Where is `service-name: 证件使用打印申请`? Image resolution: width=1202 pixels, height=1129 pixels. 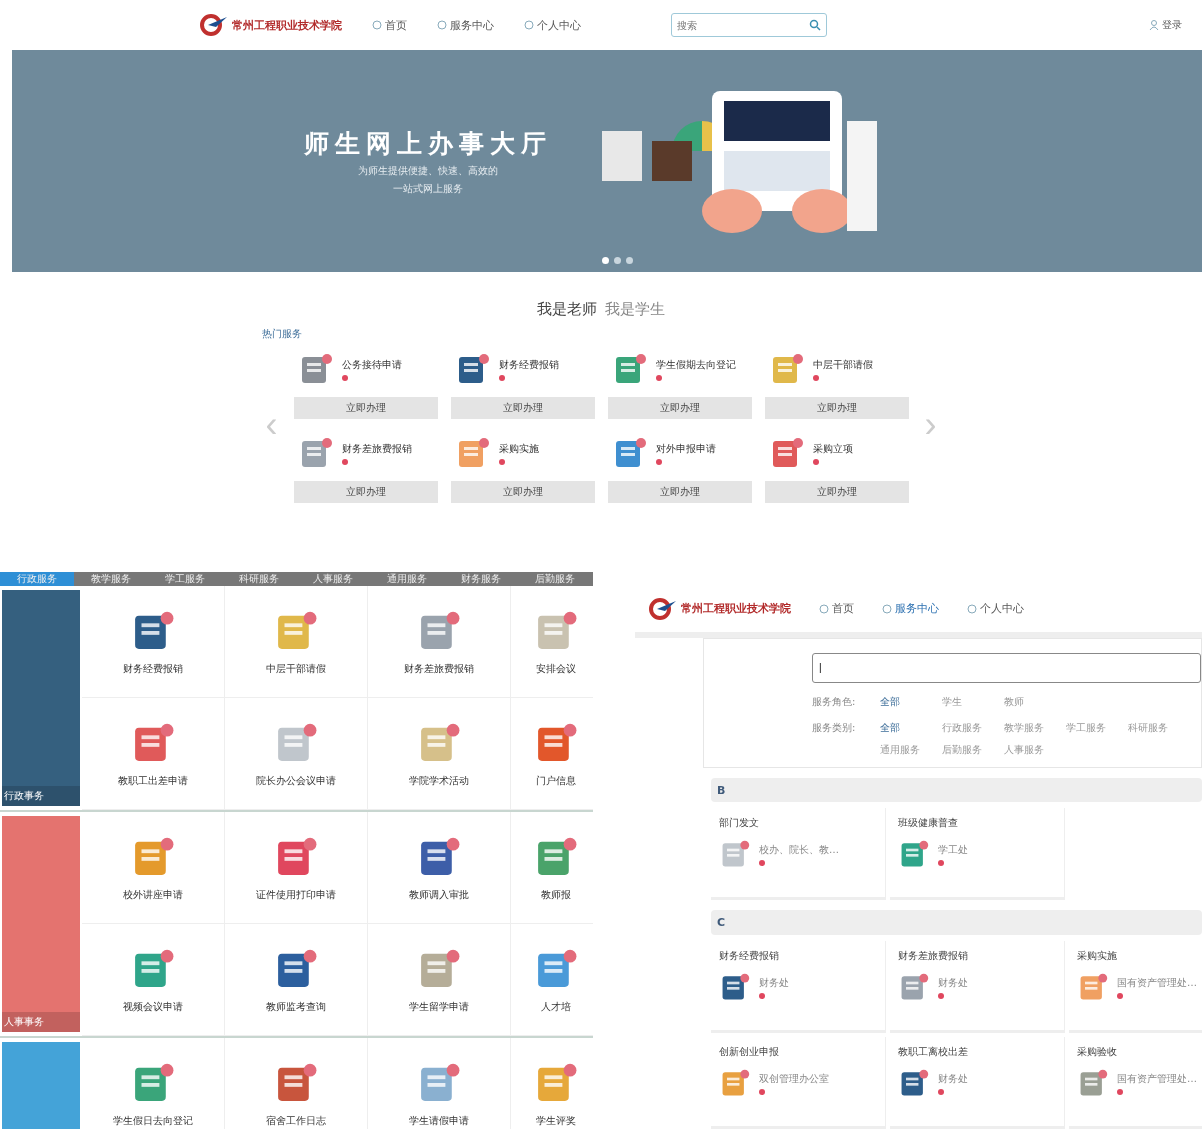
service-name: 证件使用打印申请 is located at coordinates (296, 894).